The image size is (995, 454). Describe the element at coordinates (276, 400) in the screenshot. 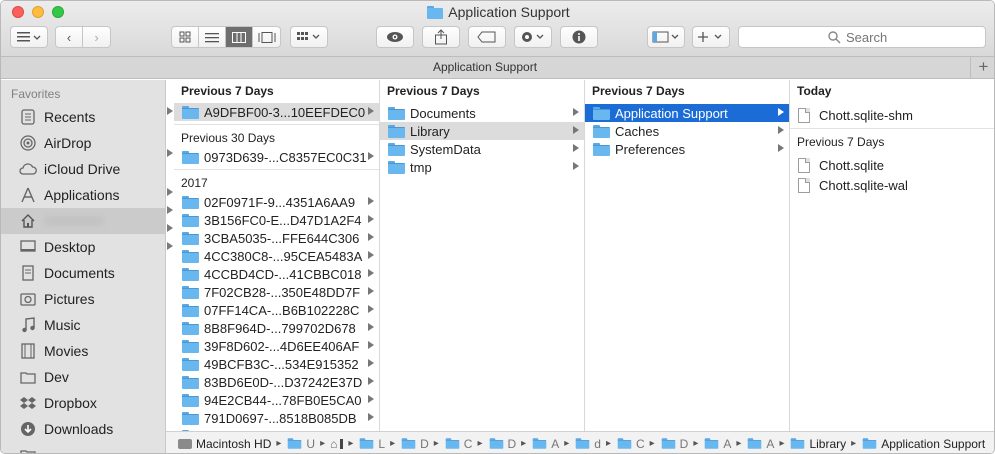

I see `list-item: 94E2CB44-...78FB0E5CA0` at that location.